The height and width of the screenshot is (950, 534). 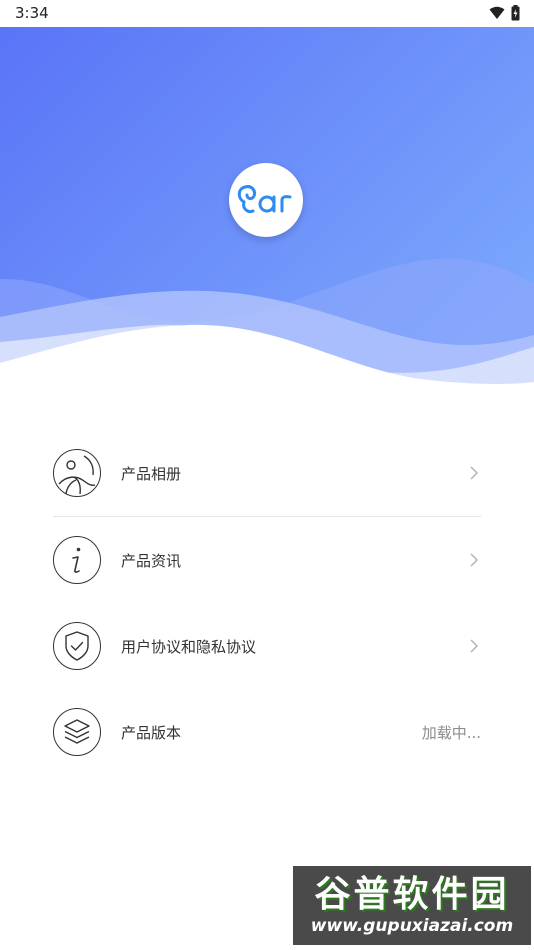 What do you see at coordinates (267, 473) in the screenshot?
I see `menu-item-product-album: 产品相册` at bounding box center [267, 473].